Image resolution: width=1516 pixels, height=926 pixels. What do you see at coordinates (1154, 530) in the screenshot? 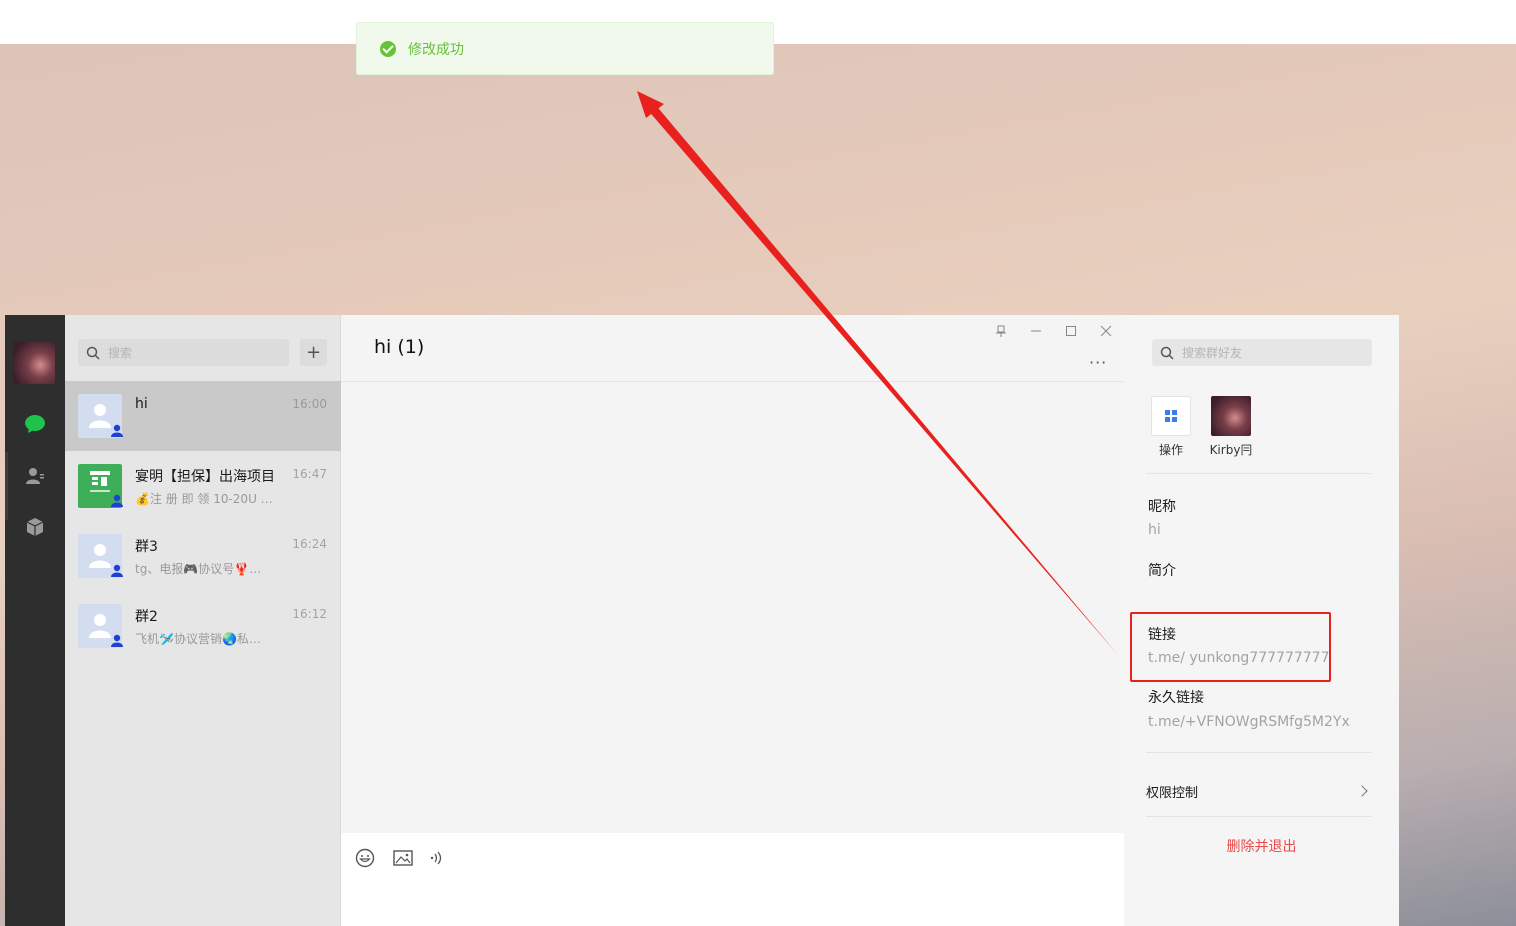
I see `nickname-value: hi` at bounding box center [1154, 530].